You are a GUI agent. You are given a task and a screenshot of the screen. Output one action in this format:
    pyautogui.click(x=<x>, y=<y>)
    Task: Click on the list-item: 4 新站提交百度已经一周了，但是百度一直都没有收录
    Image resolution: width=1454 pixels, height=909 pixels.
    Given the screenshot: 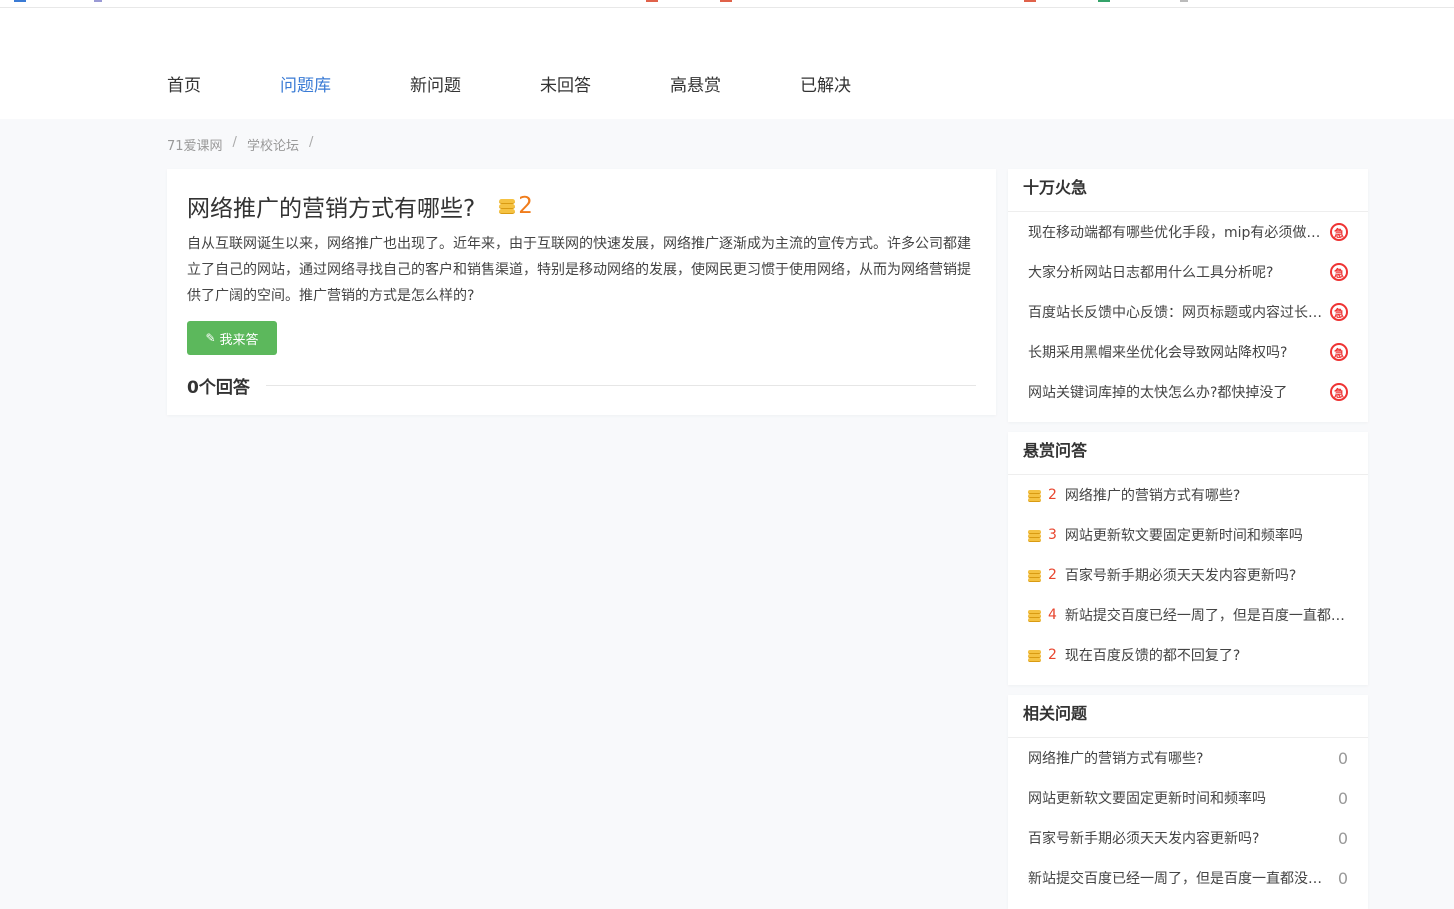 What is the action you would take?
    pyautogui.click(x=1198, y=615)
    